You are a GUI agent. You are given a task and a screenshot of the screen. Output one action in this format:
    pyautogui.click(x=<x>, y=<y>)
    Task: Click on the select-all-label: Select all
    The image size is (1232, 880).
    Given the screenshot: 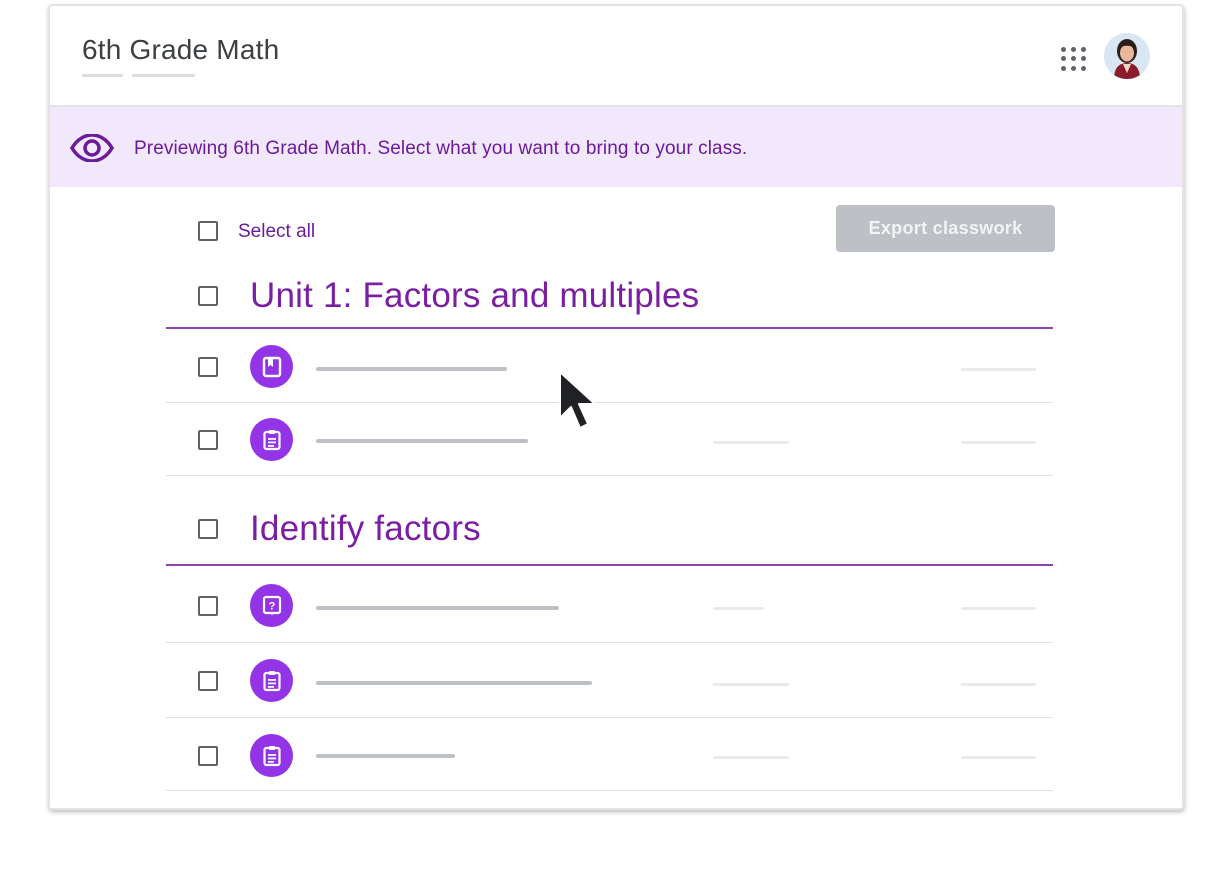 What is the action you would take?
    pyautogui.click(x=276, y=232)
    